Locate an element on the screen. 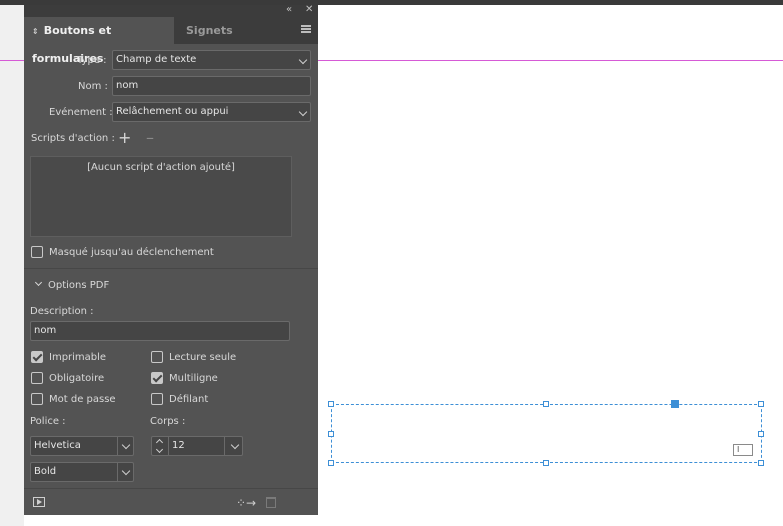  scrollable-label: Défilant is located at coordinates (189, 399).